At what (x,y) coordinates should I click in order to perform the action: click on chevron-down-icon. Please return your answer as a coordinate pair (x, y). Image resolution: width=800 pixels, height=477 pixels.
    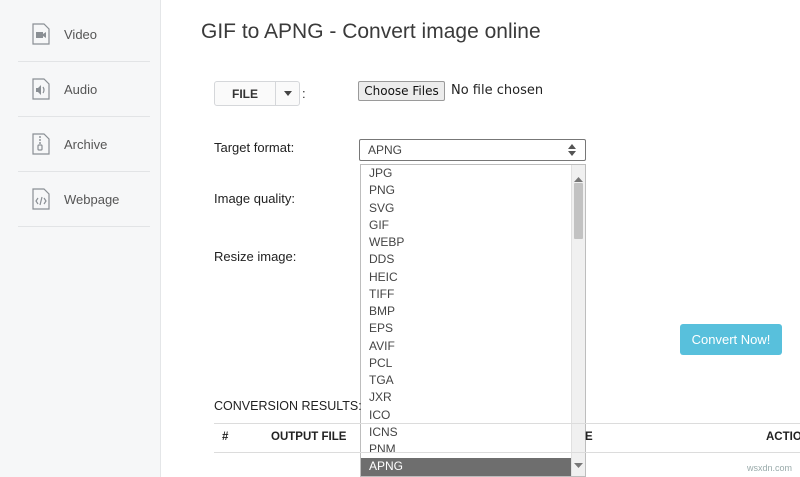
    Looking at the image, I should click on (287, 93).